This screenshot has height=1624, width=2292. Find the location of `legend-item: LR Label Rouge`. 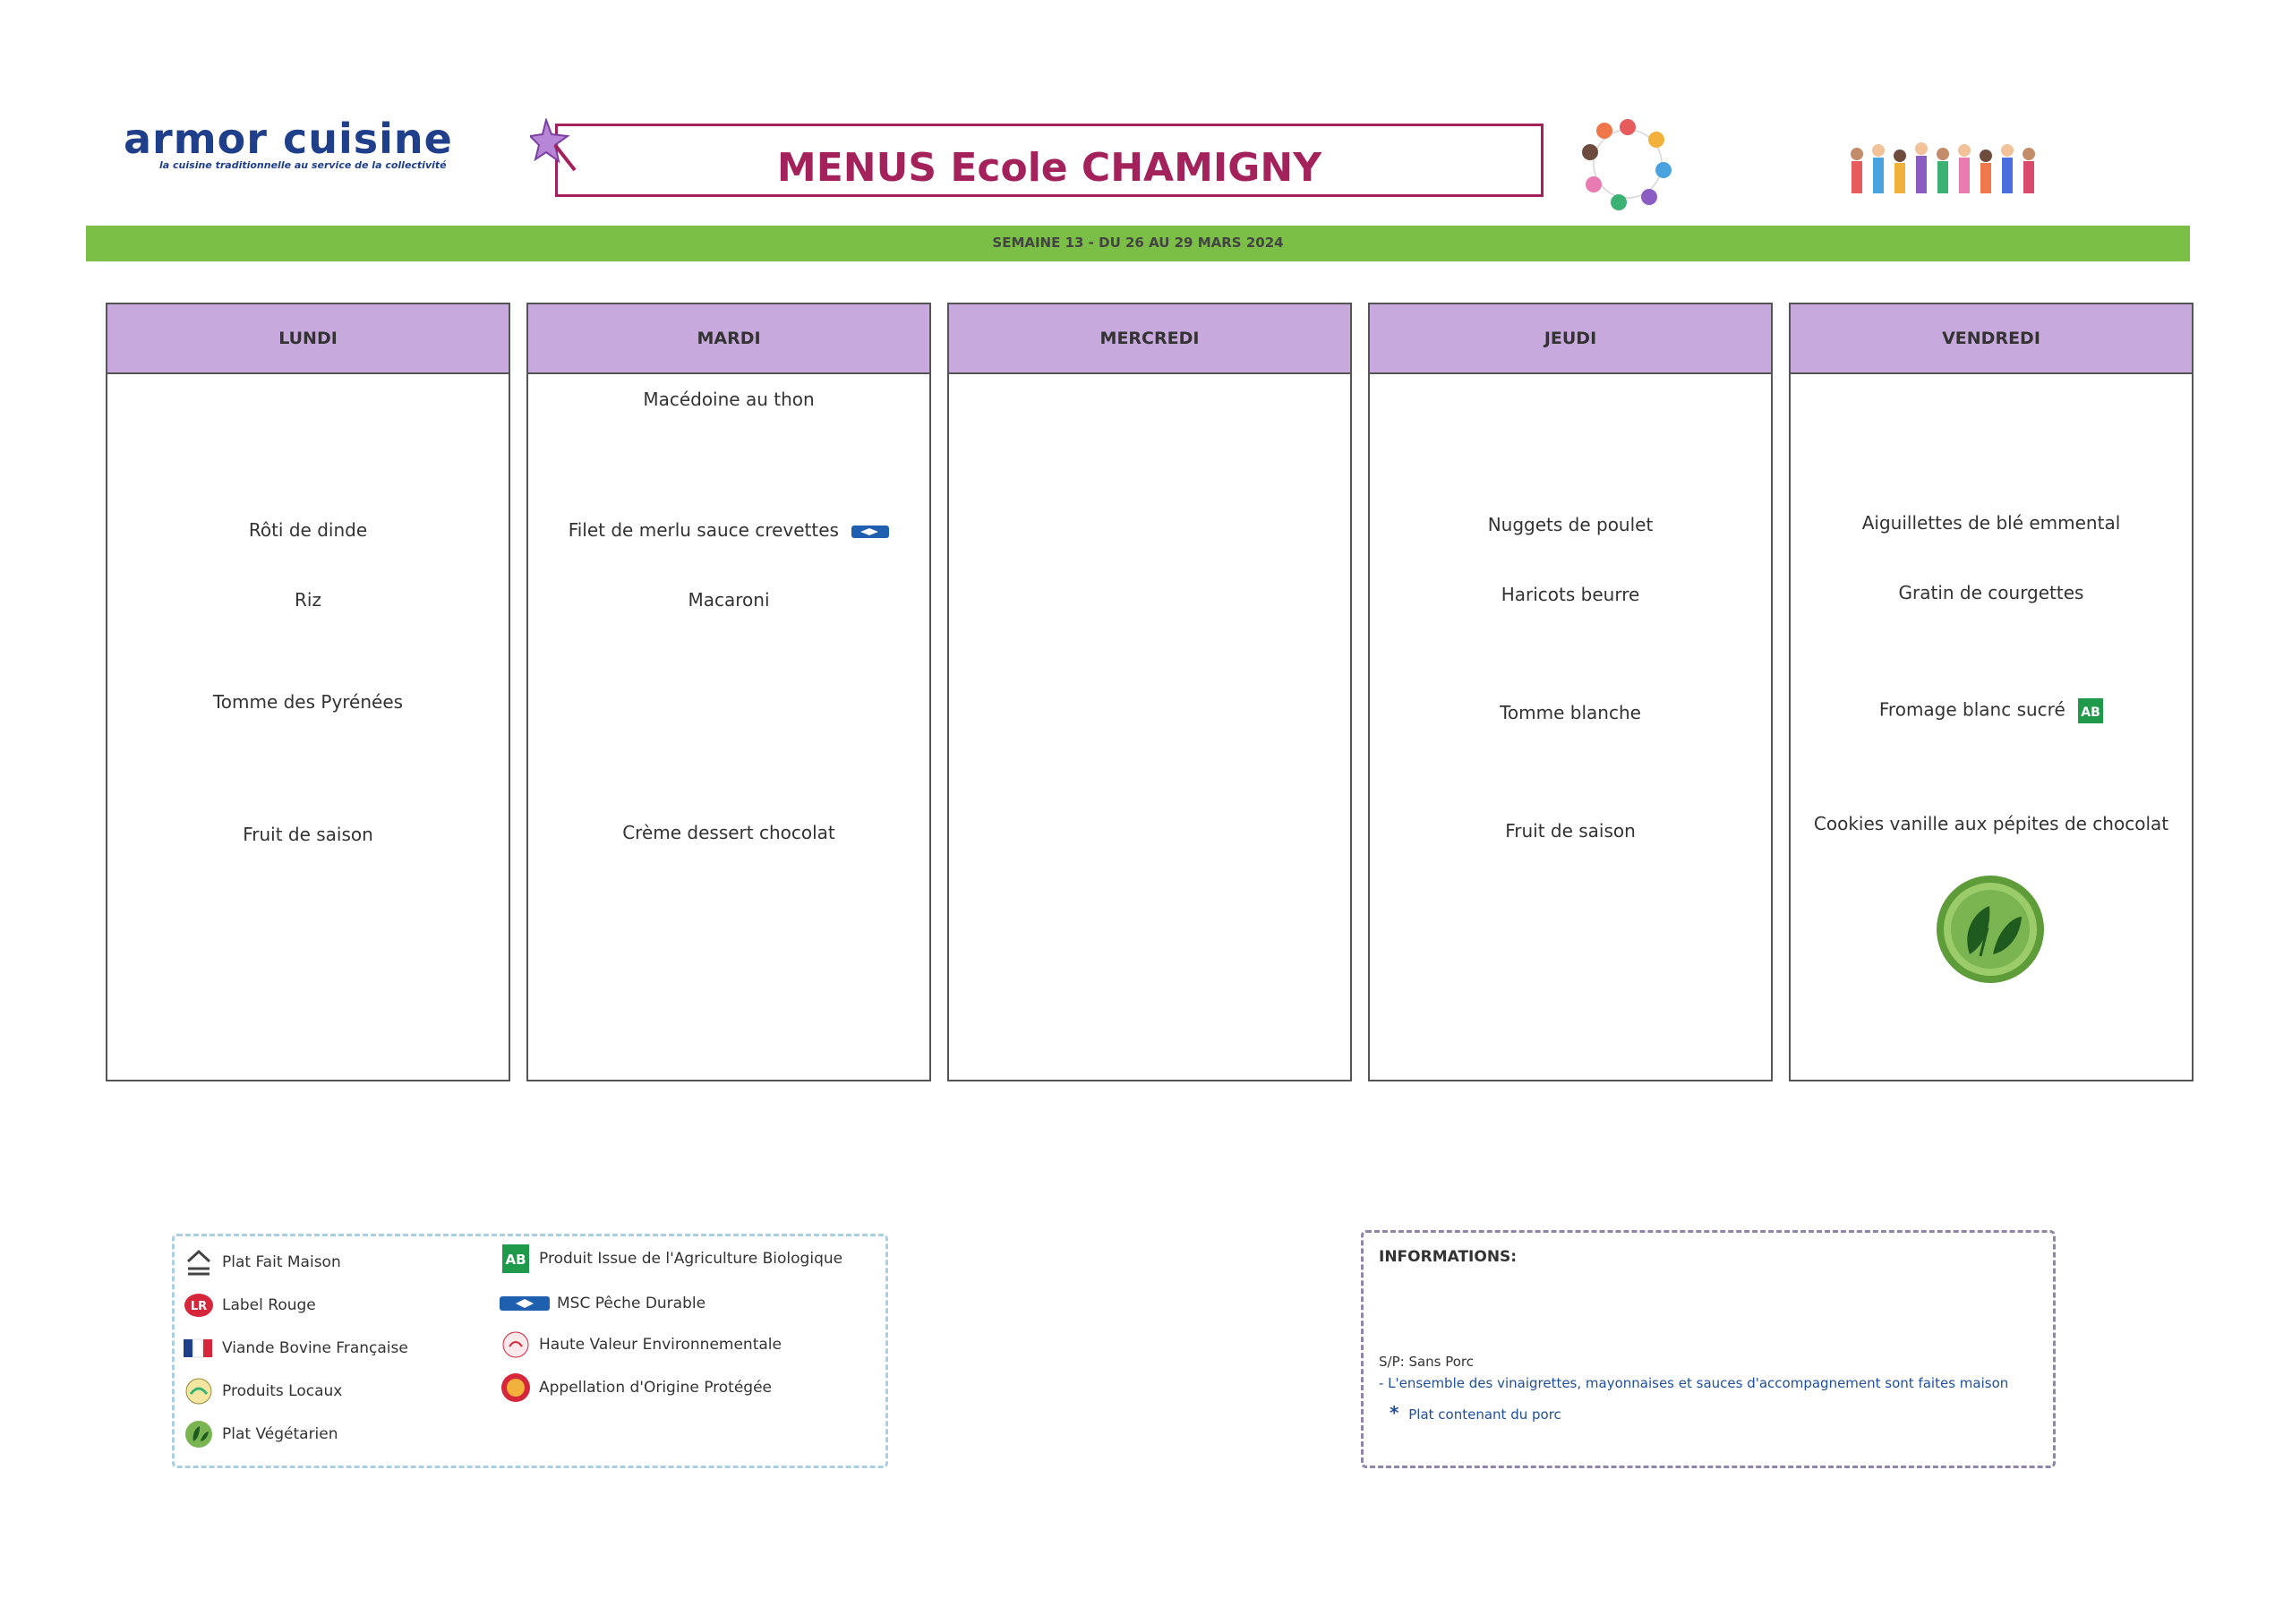

legend-item: LR Label Rouge is located at coordinates (249, 1305).